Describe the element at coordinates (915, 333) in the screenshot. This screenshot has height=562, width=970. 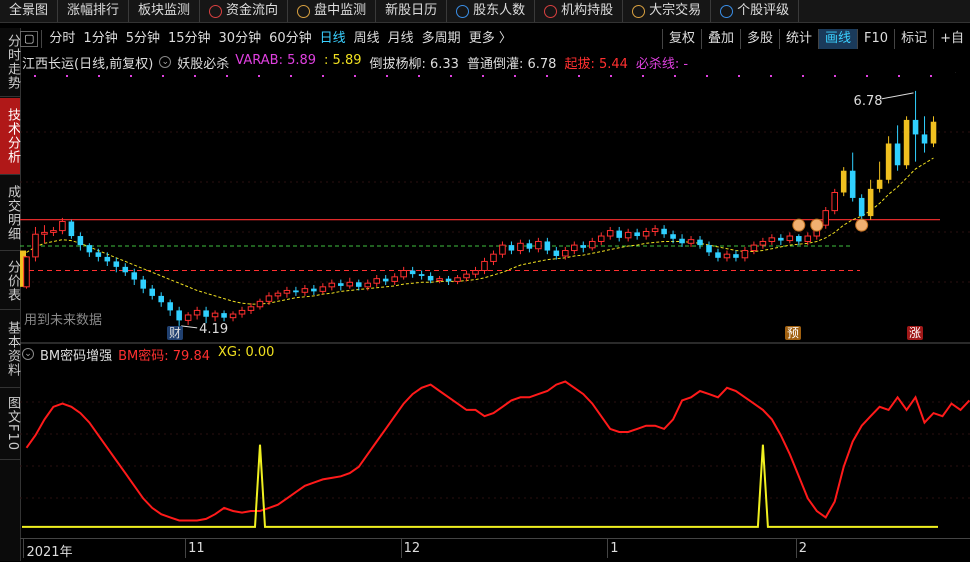
I see `zhang-marker: 涨` at that location.